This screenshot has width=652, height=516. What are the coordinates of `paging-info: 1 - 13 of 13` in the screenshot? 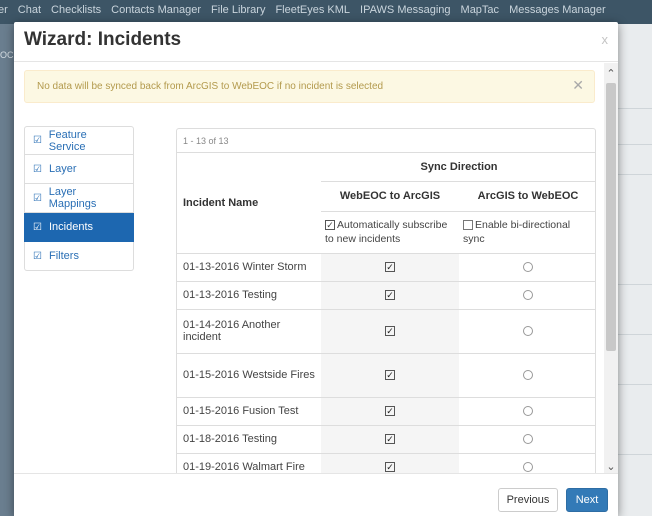 It's located at (386, 141).